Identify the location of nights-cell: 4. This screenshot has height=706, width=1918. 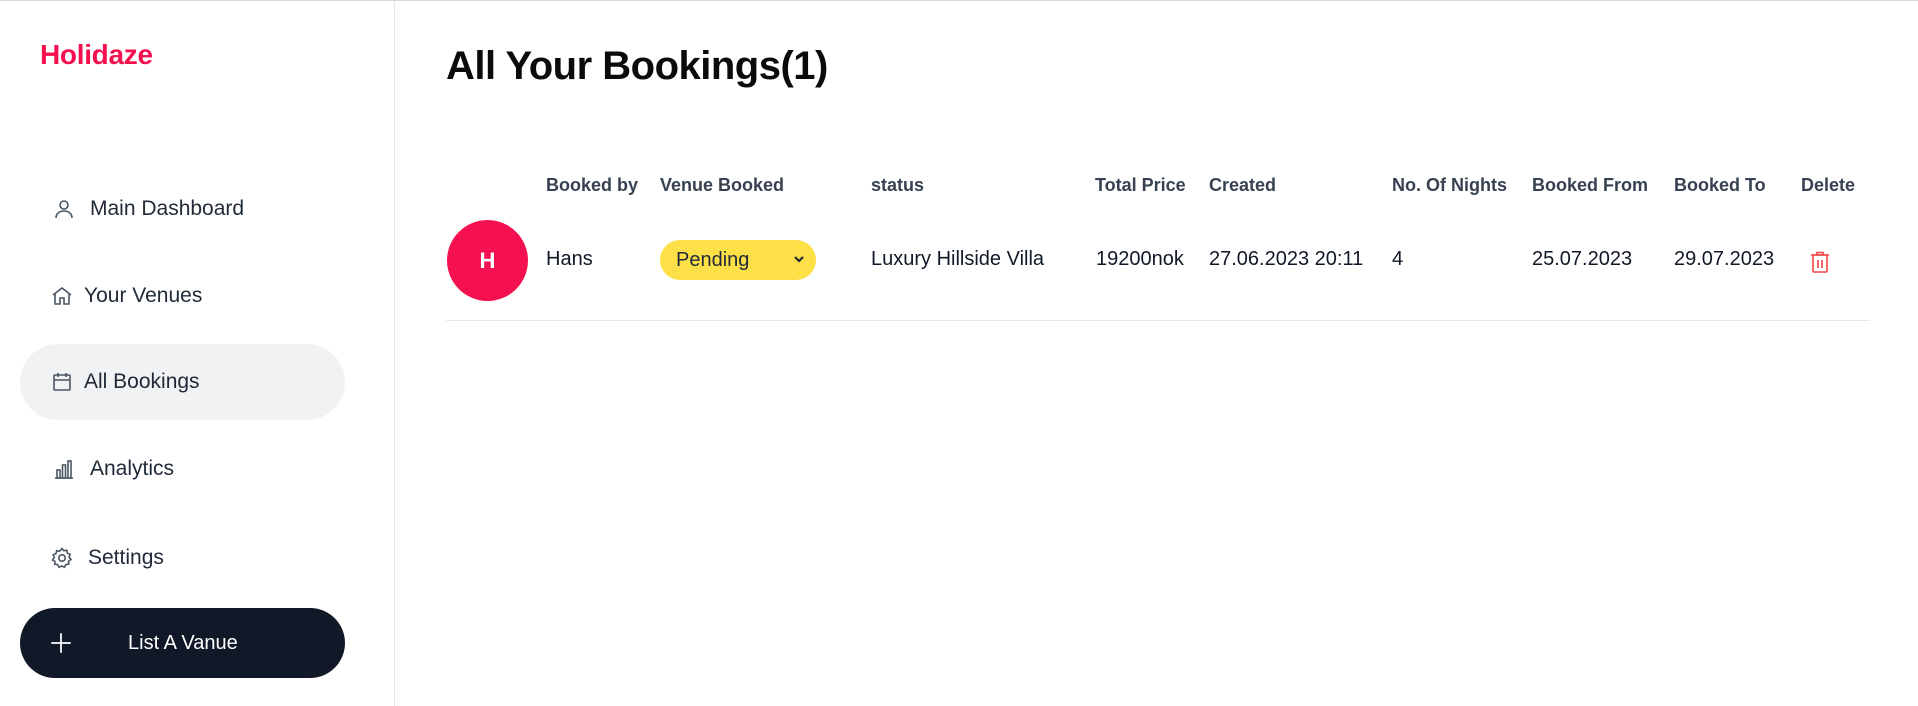
(1398, 259).